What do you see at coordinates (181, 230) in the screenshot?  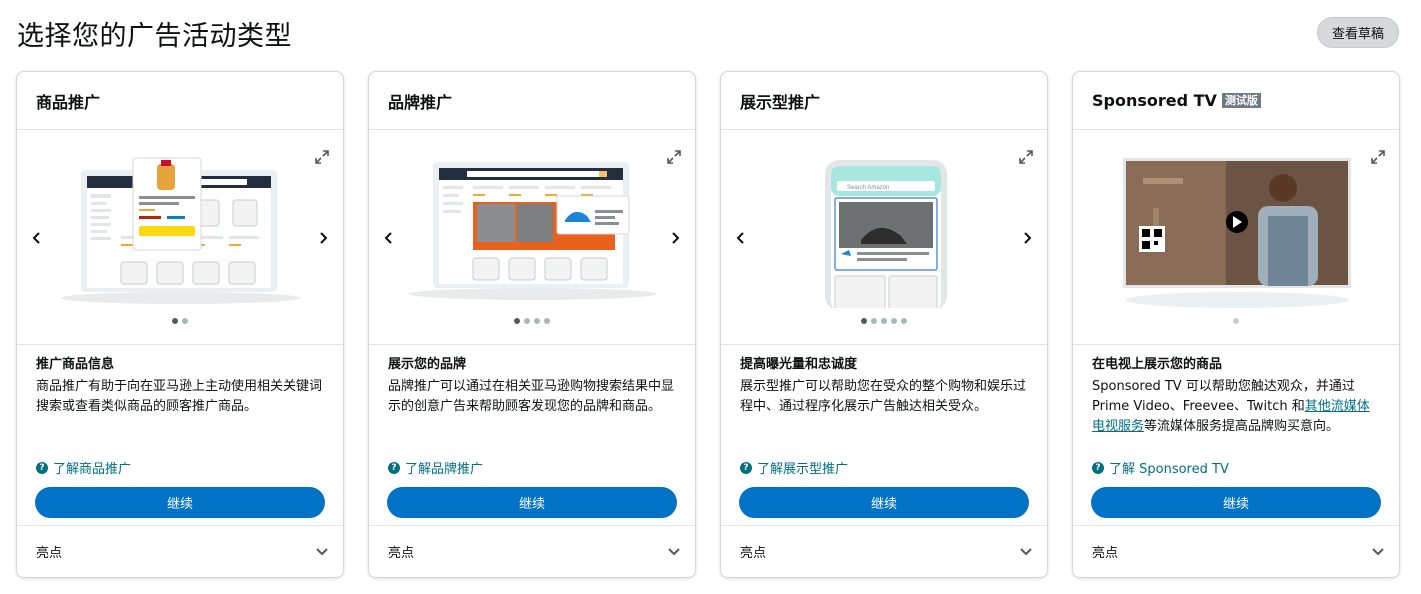 I see `illustration-laptop-products` at bounding box center [181, 230].